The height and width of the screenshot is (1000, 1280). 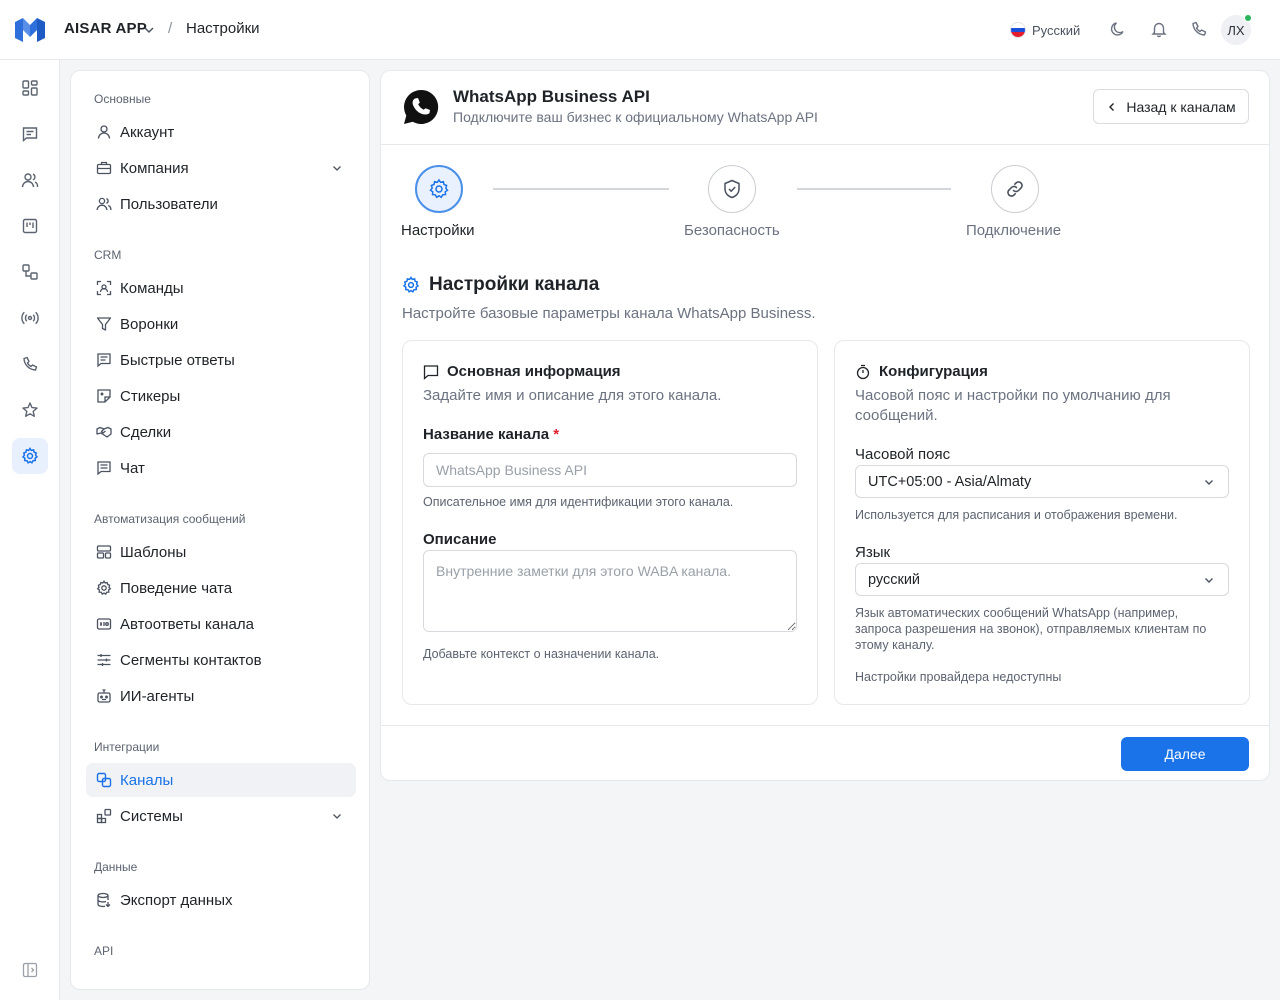 I want to click on language-switcher: Русский, so click(x=1045, y=30).